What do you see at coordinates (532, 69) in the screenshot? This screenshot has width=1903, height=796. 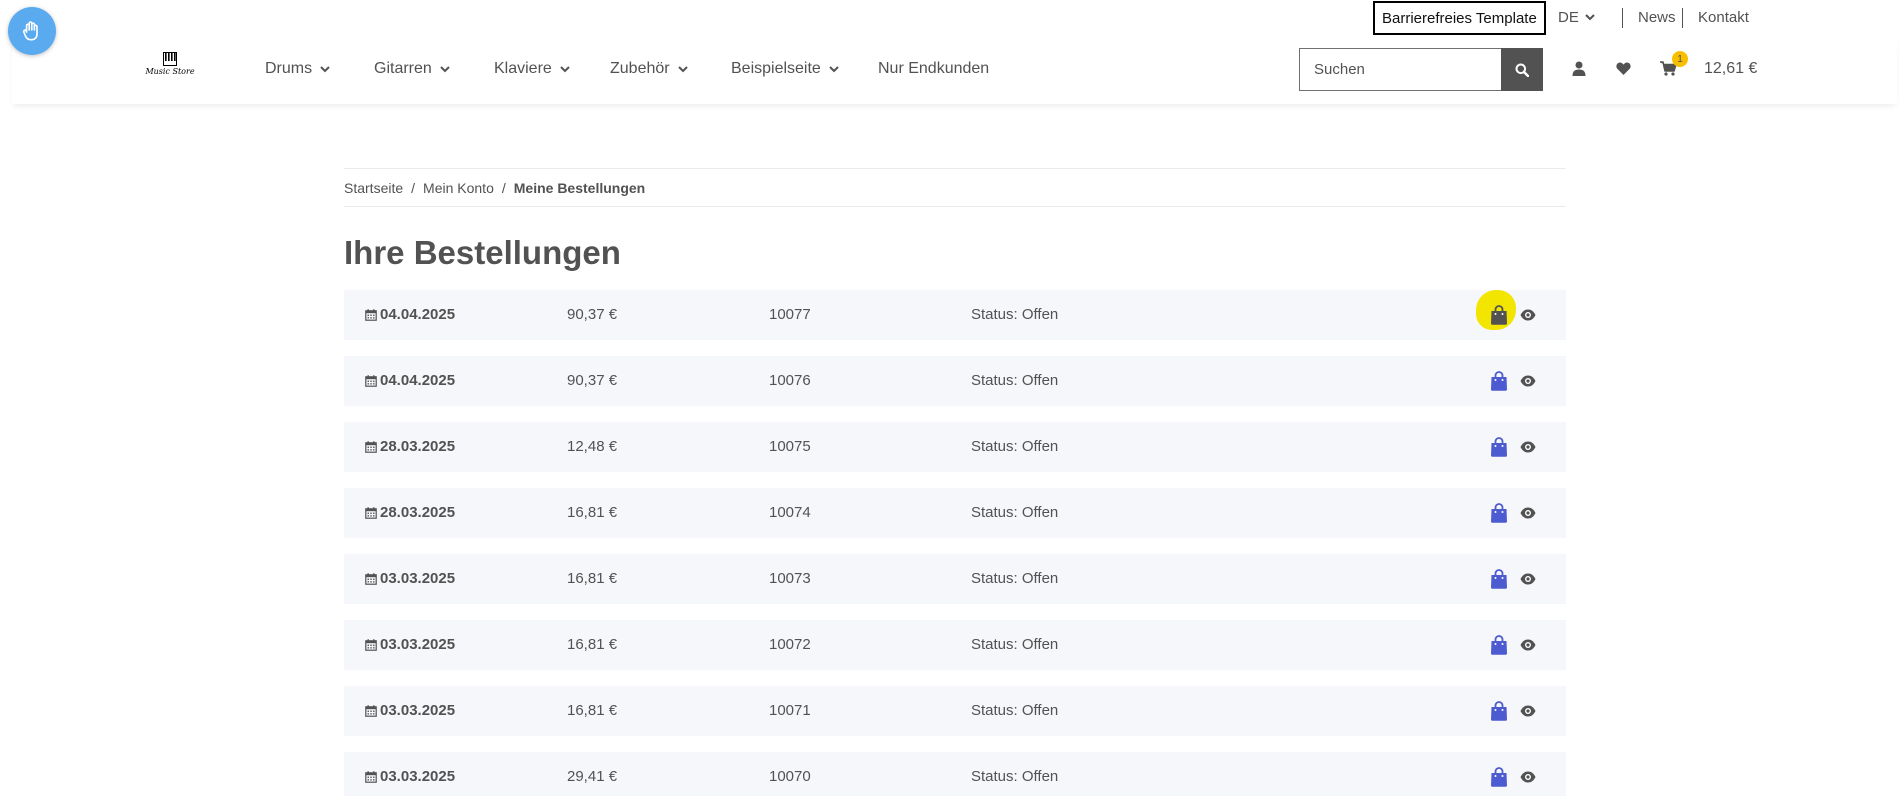 I see `nav-klaviere: Klaviere` at bounding box center [532, 69].